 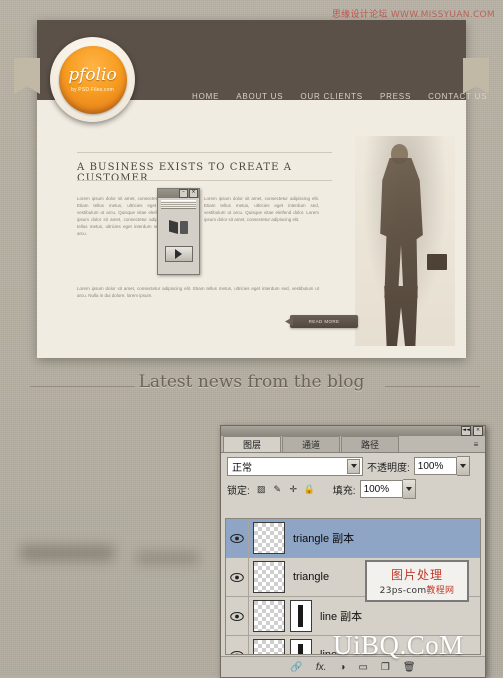 What do you see at coordinates (277, 489) in the screenshot?
I see `brush-lock-icon: ✎` at bounding box center [277, 489].